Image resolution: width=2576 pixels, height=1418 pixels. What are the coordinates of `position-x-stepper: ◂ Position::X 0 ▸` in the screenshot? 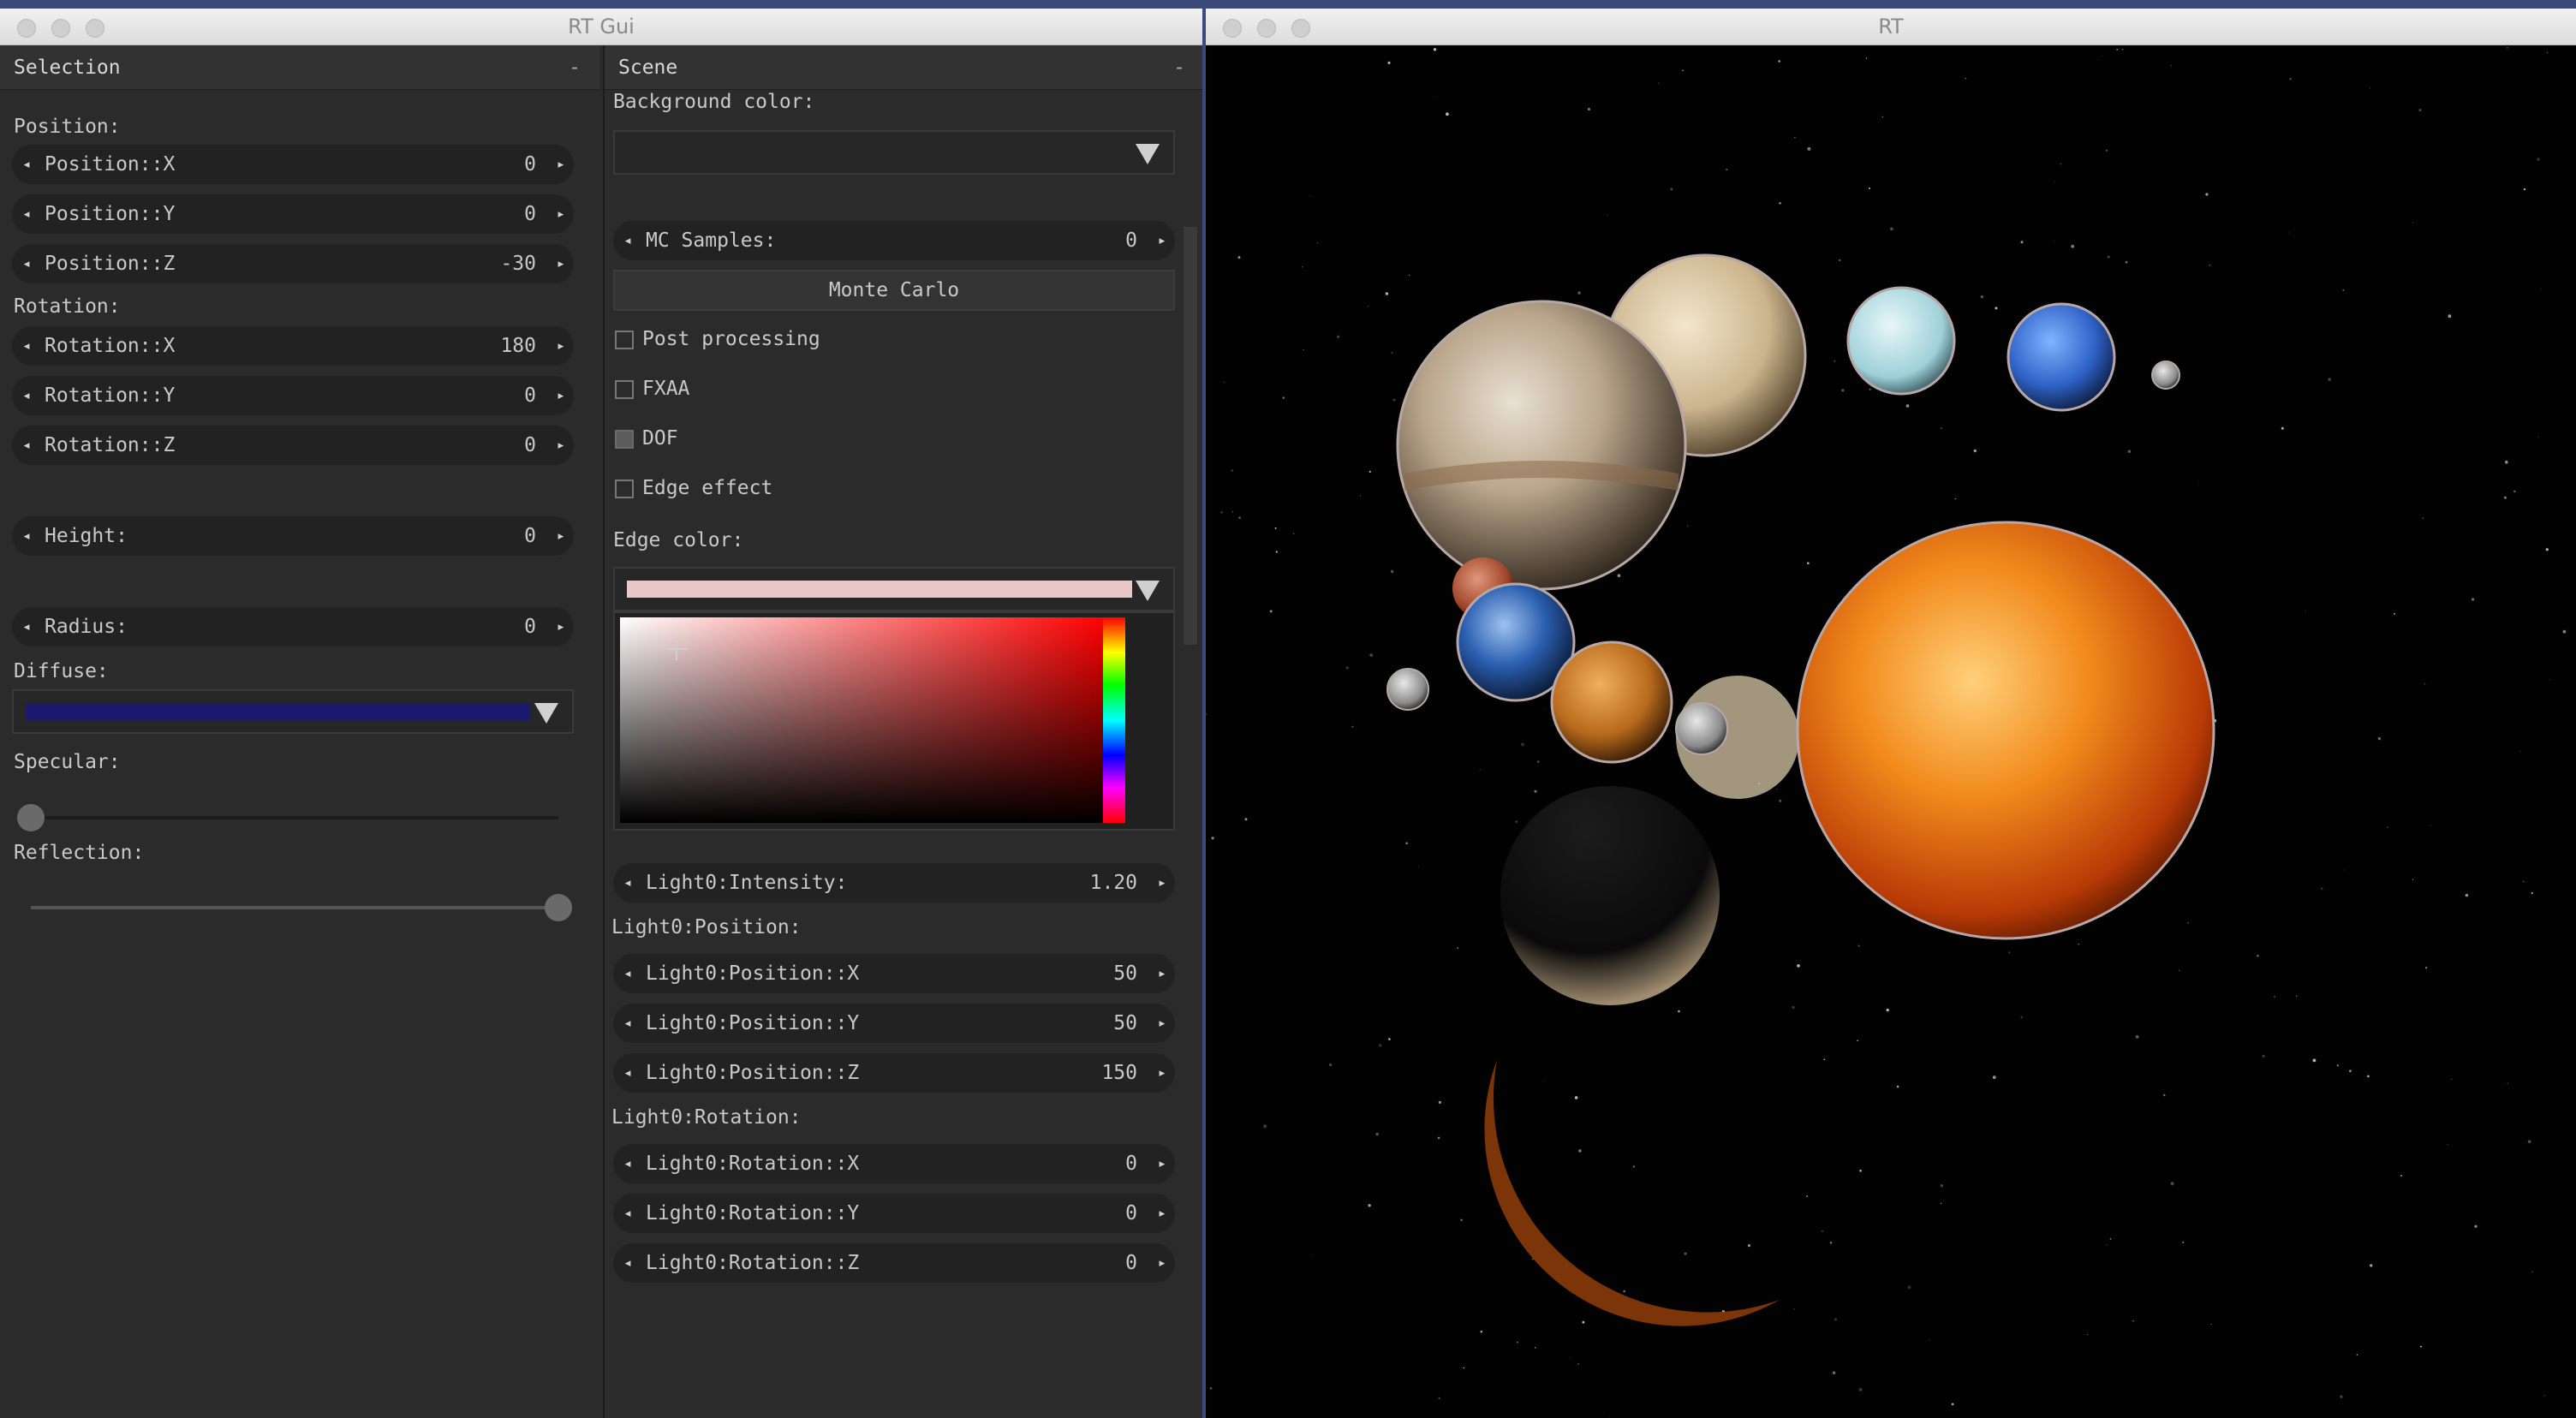 It's located at (293, 164).